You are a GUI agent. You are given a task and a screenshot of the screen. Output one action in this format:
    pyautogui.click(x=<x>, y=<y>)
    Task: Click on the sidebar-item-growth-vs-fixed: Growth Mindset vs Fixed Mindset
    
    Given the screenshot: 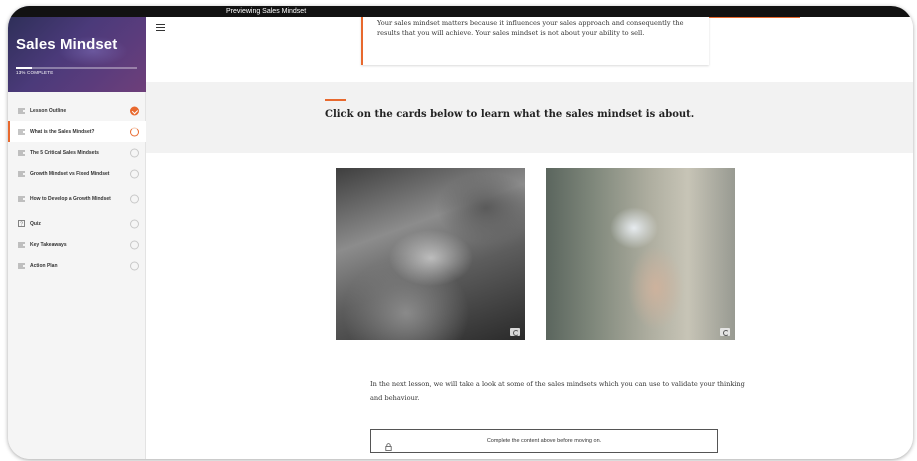 What is the action you would take?
    pyautogui.click(x=77, y=173)
    